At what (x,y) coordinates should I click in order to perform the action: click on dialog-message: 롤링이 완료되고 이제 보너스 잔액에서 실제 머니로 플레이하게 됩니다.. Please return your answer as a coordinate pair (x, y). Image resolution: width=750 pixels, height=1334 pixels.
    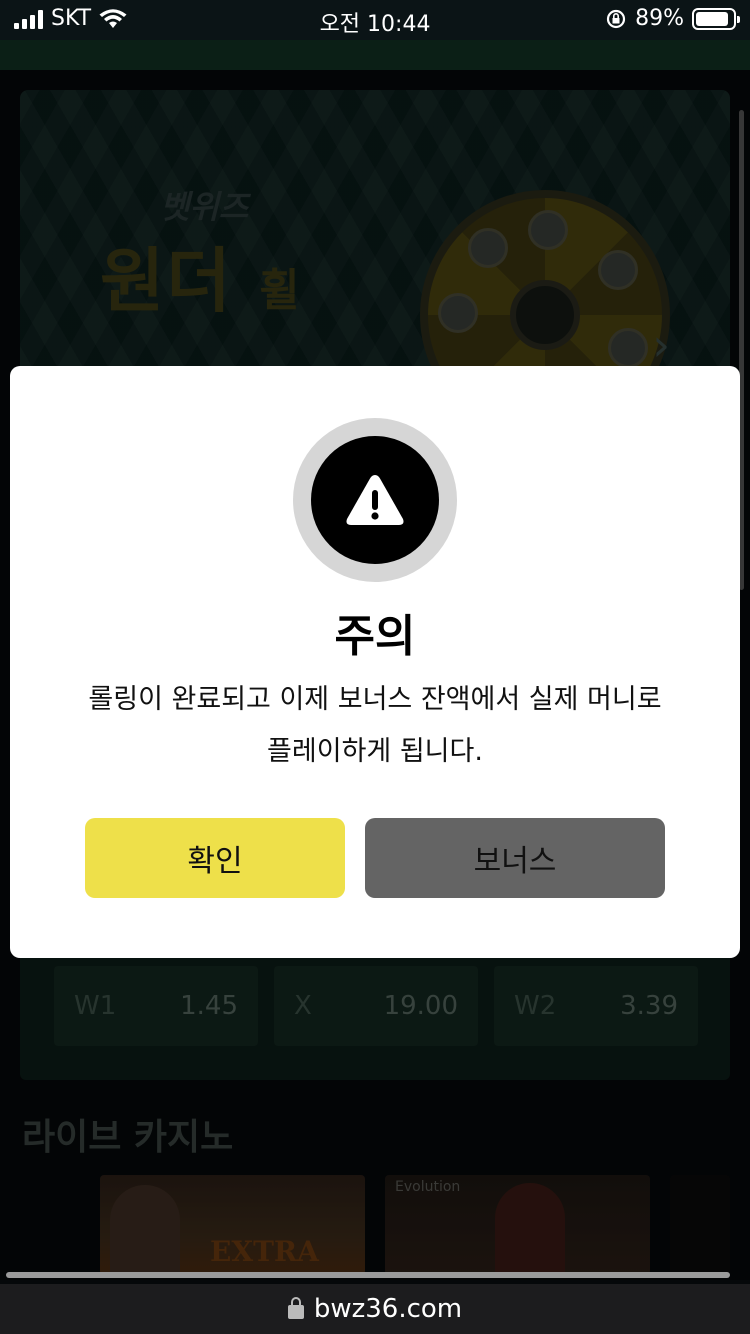
    Looking at the image, I should click on (375, 726).